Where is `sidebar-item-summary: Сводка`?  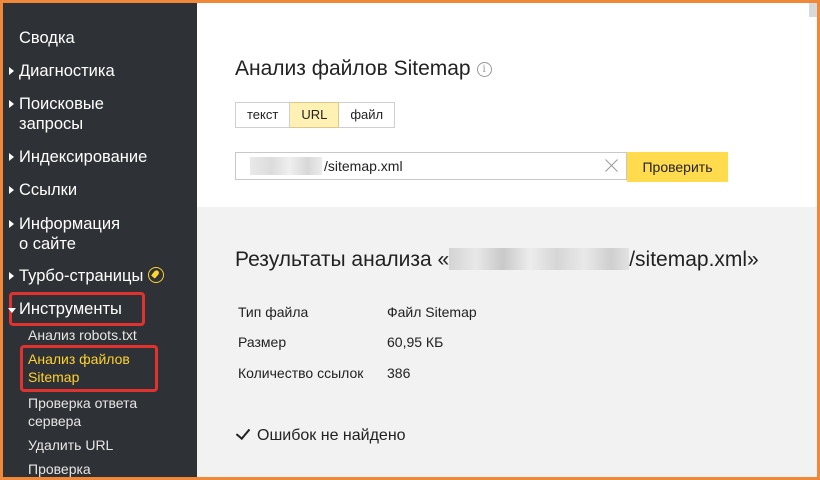 sidebar-item-summary: Сводка is located at coordinates (39, 38).